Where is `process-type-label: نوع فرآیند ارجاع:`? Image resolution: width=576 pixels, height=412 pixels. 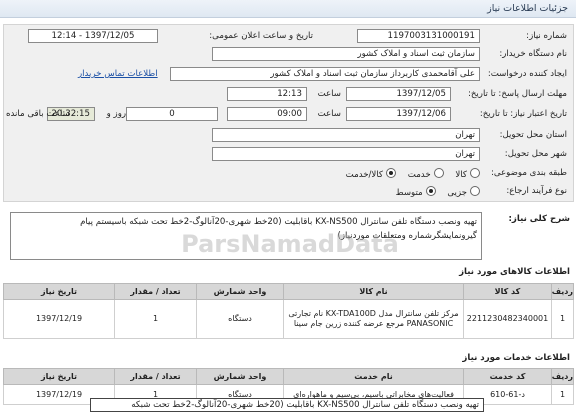
process-type-label: نوع فرآیند ارجاع: is located at coordinates (536, 191).